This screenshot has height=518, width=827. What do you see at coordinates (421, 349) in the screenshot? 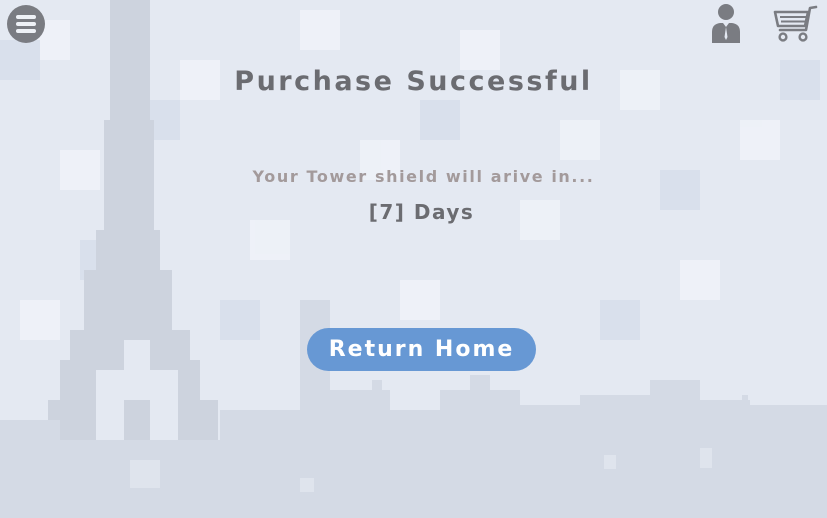
I see `return-home-button: Return Home` at bounding box center [421, 349].